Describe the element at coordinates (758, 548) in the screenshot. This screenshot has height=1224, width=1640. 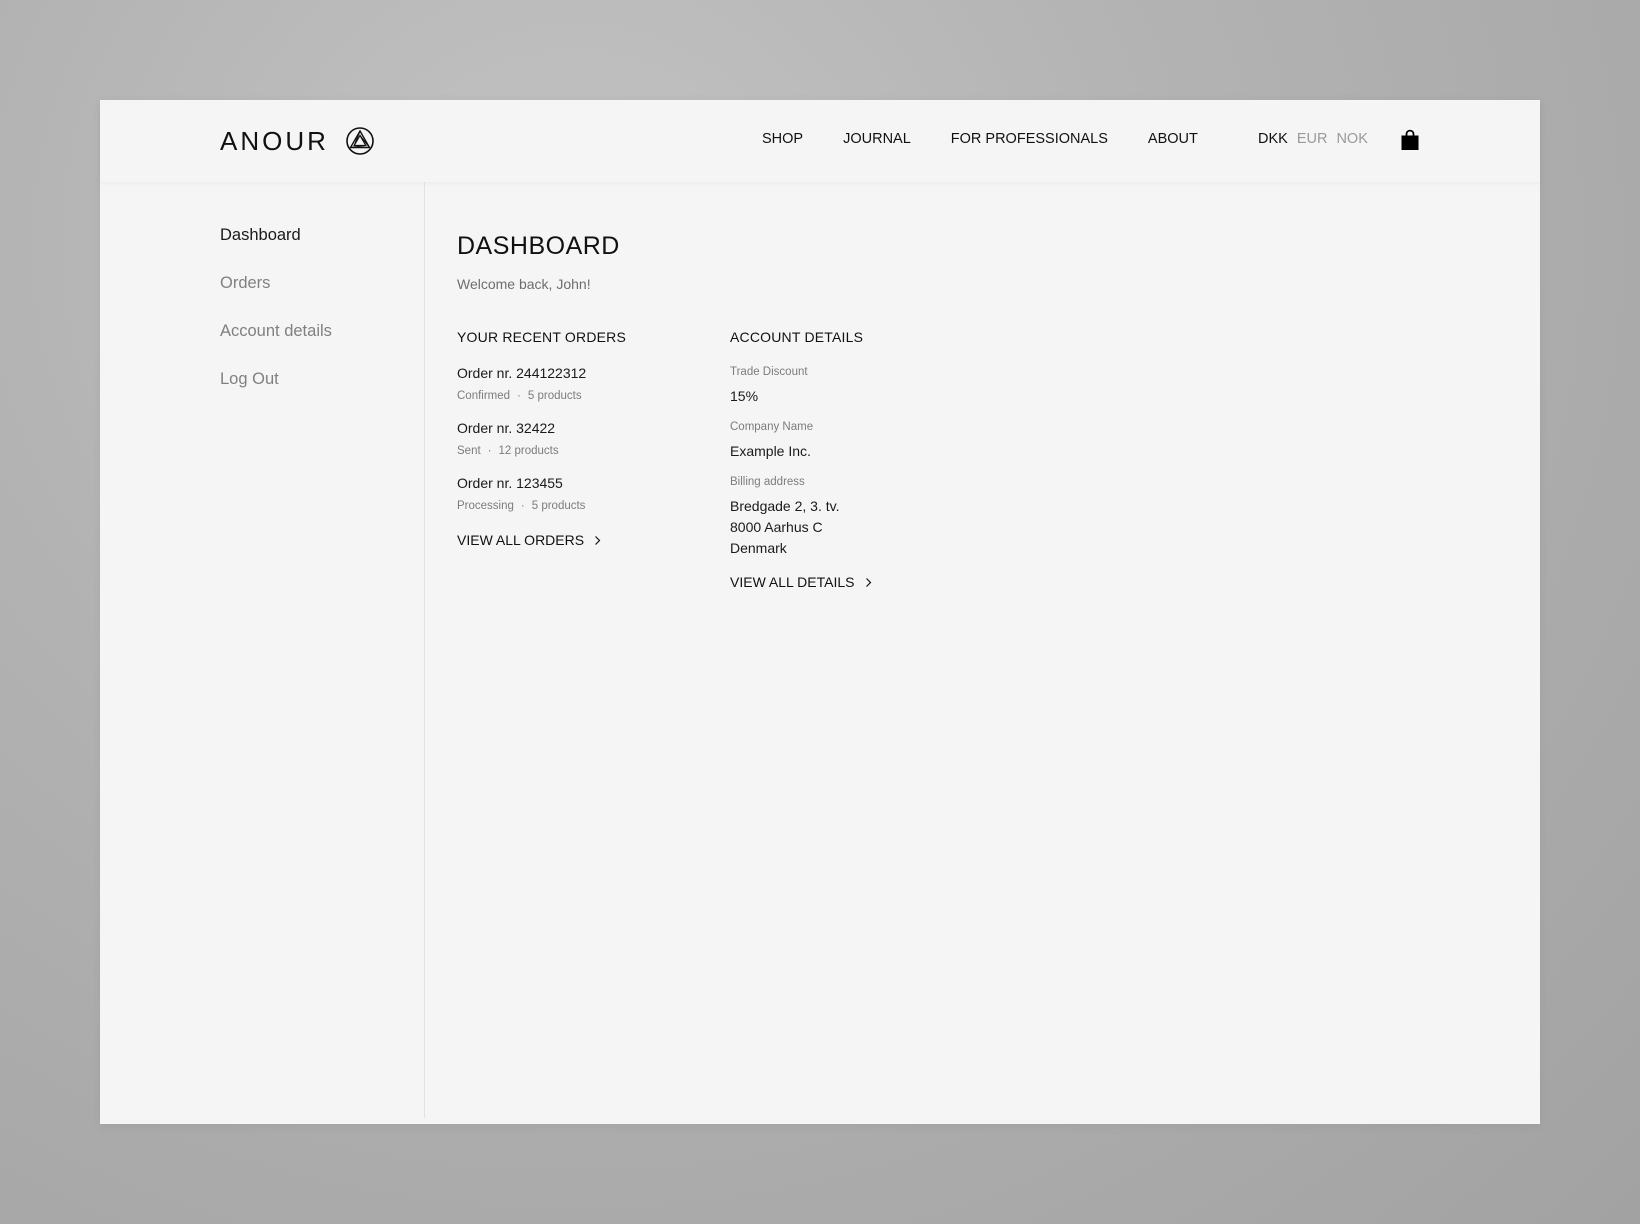
I see `billing-address-line: Denmark` at that location.